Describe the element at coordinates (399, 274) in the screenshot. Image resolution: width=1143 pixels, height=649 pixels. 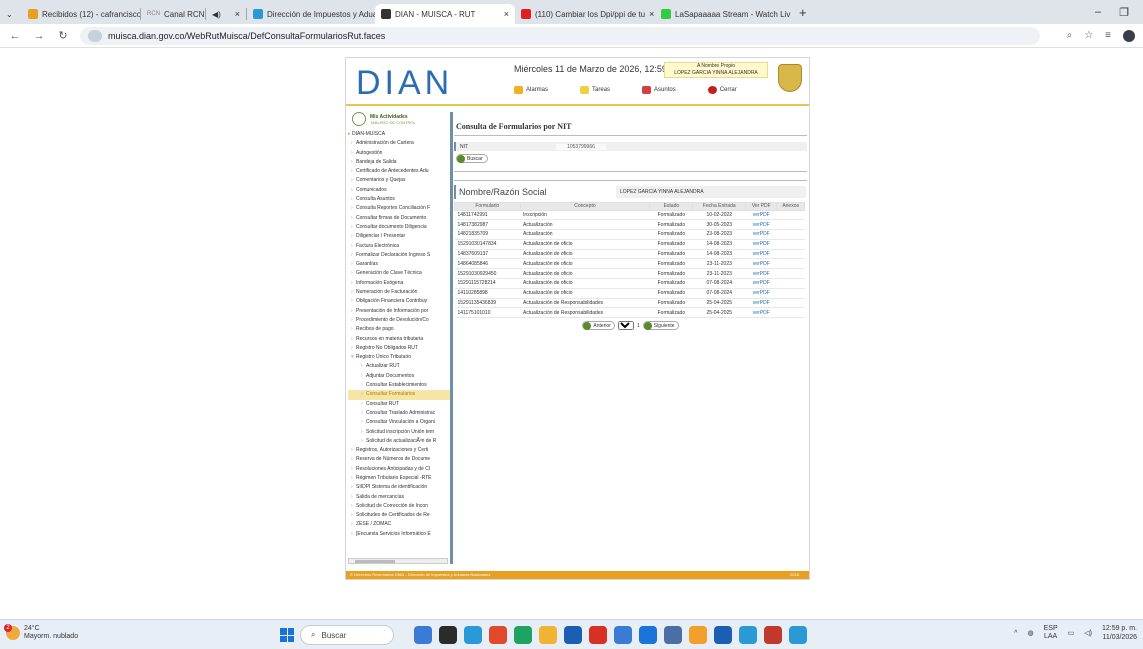
I see `sidebar-item: Generación de Clave Técnica` at that location.